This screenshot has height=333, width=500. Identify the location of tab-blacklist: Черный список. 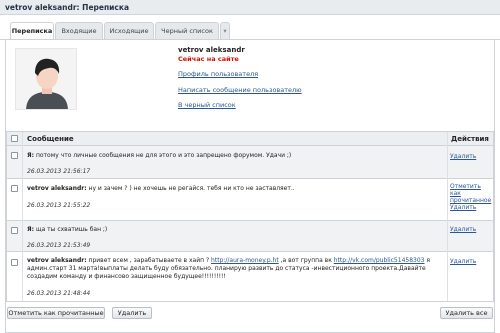
(187, 30).